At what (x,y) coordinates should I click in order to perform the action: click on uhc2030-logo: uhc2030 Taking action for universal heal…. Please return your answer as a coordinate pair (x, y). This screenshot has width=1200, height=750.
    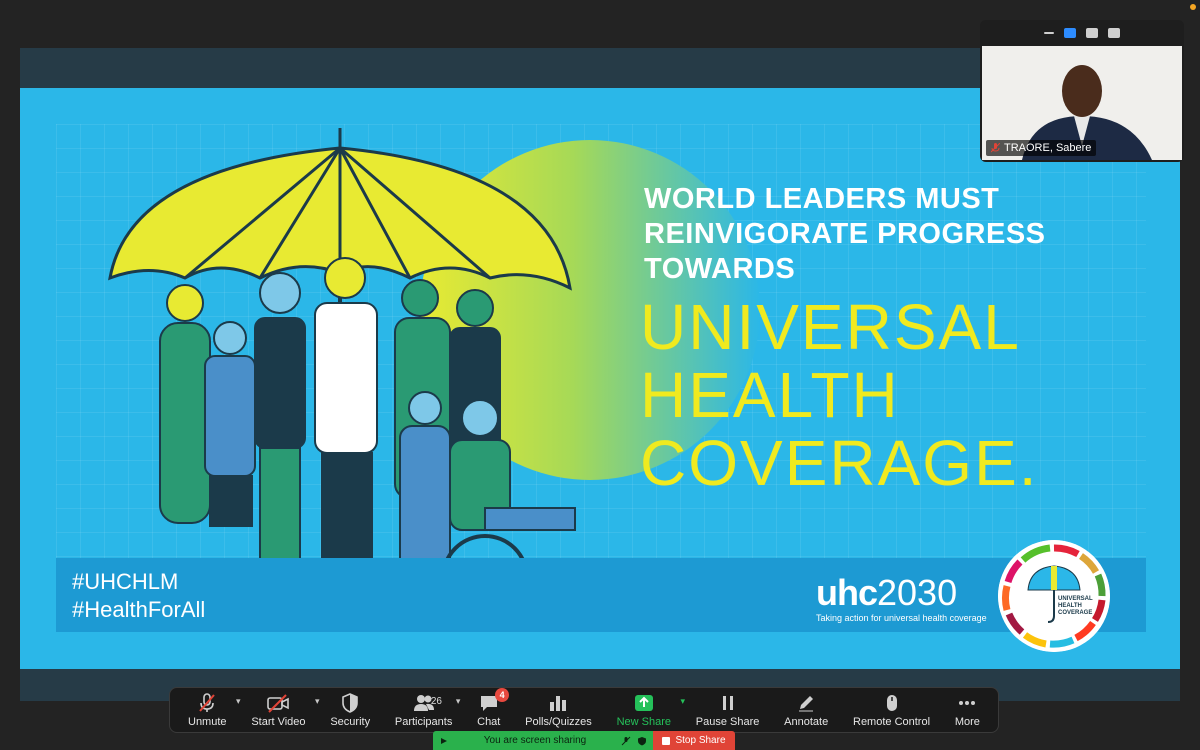
    Looking at the image, I should click on (901, 598).